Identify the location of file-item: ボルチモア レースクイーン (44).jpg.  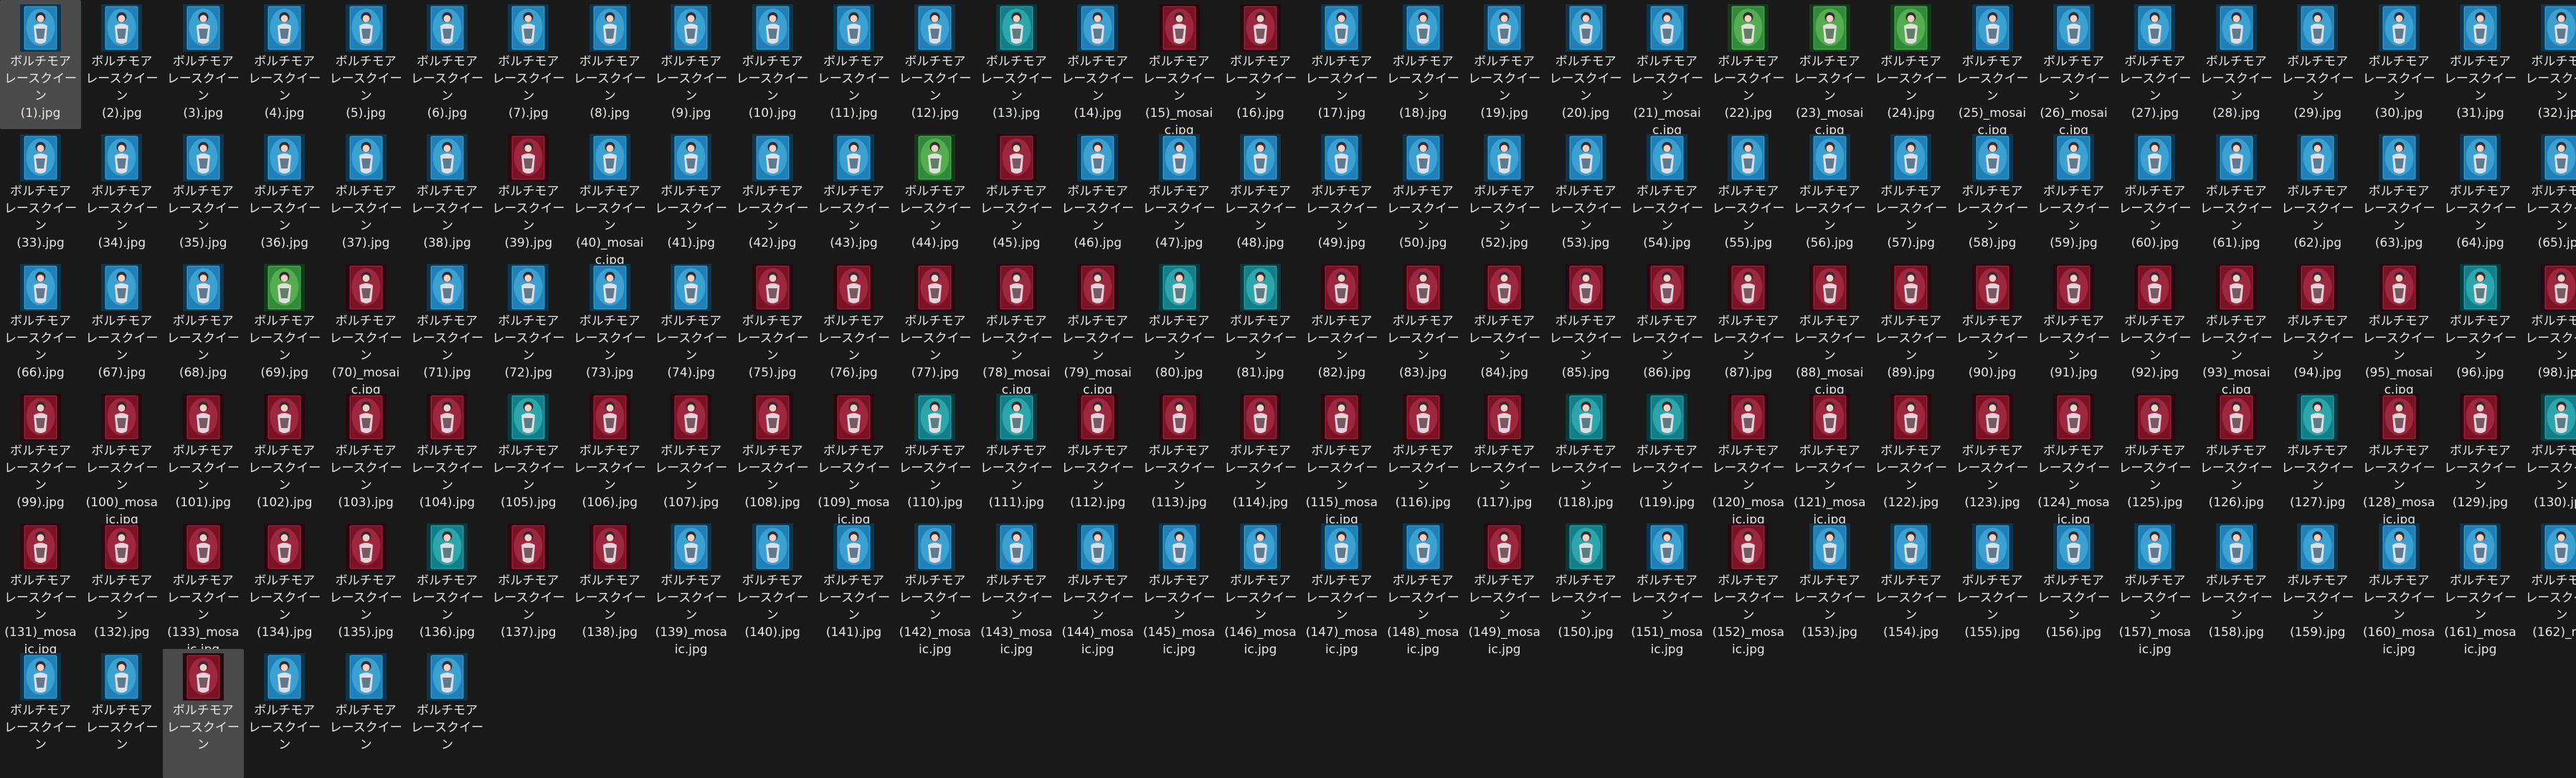
(934, 194).